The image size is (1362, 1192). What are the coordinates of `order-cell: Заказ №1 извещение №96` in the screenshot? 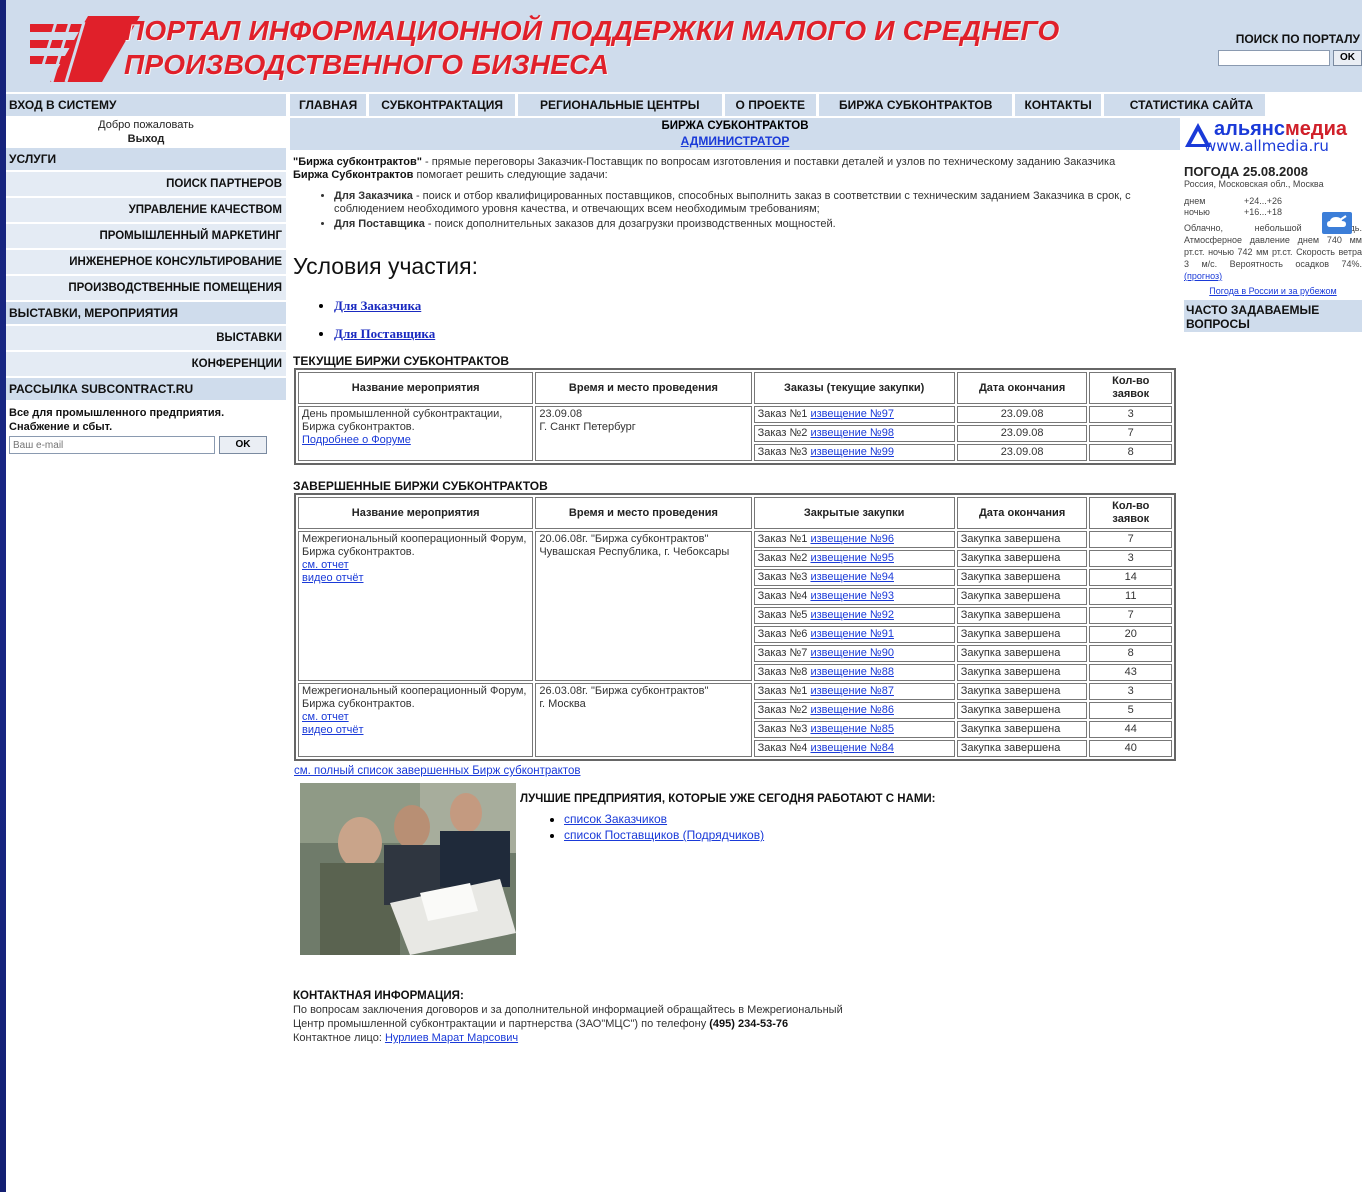 It's located at (854, 539).